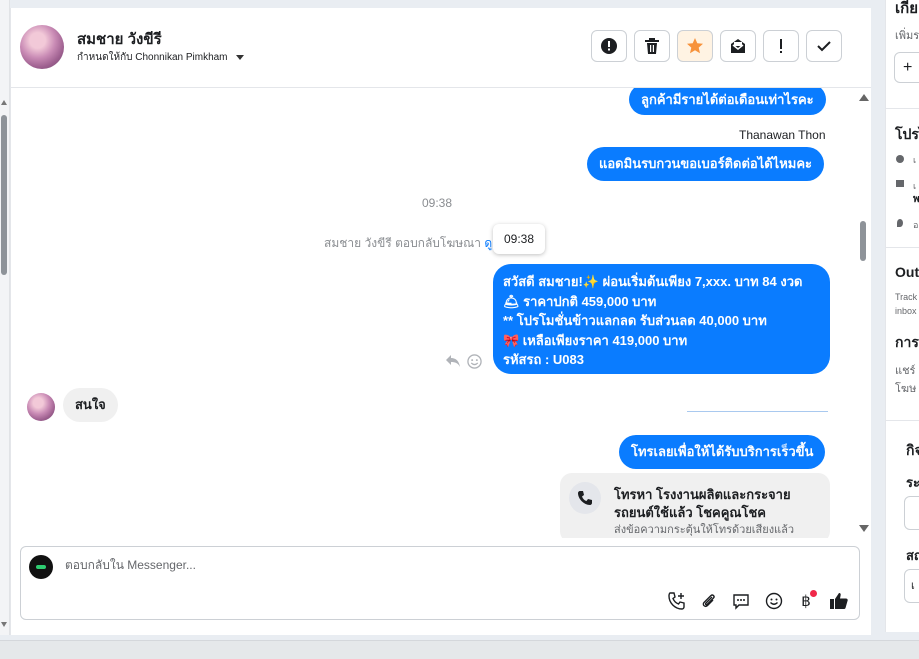  What do you see at coordinates (907, 134) in the screenshot?
I see `section-heading: โปรไ` at bounding box center [907, 134].